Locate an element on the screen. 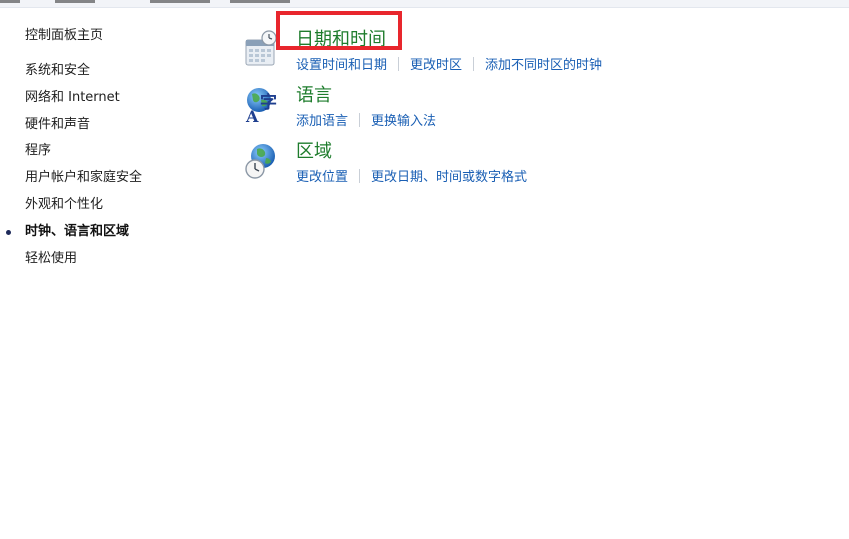  sidebar-item-label: 用户帐户和家庭安全 is located at coordinates (84, 178).